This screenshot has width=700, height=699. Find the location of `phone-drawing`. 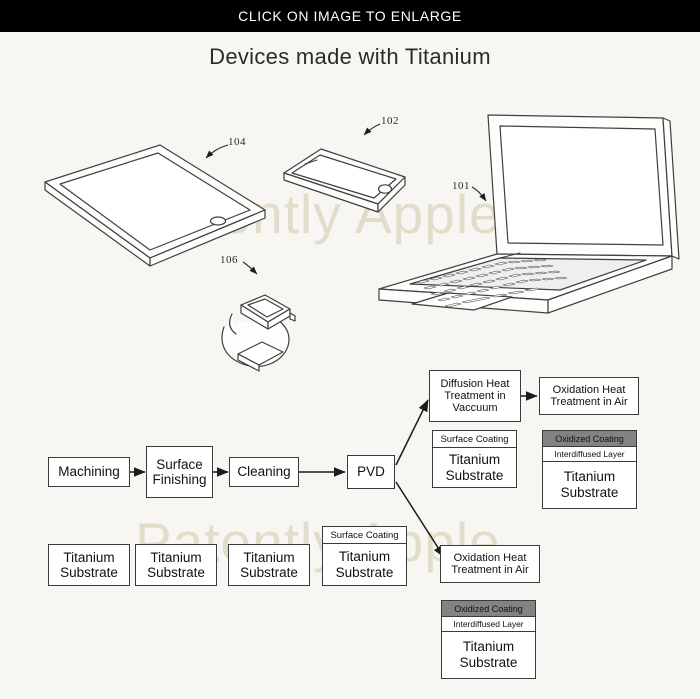

phone-drawing is located at coordinates (344, 180).